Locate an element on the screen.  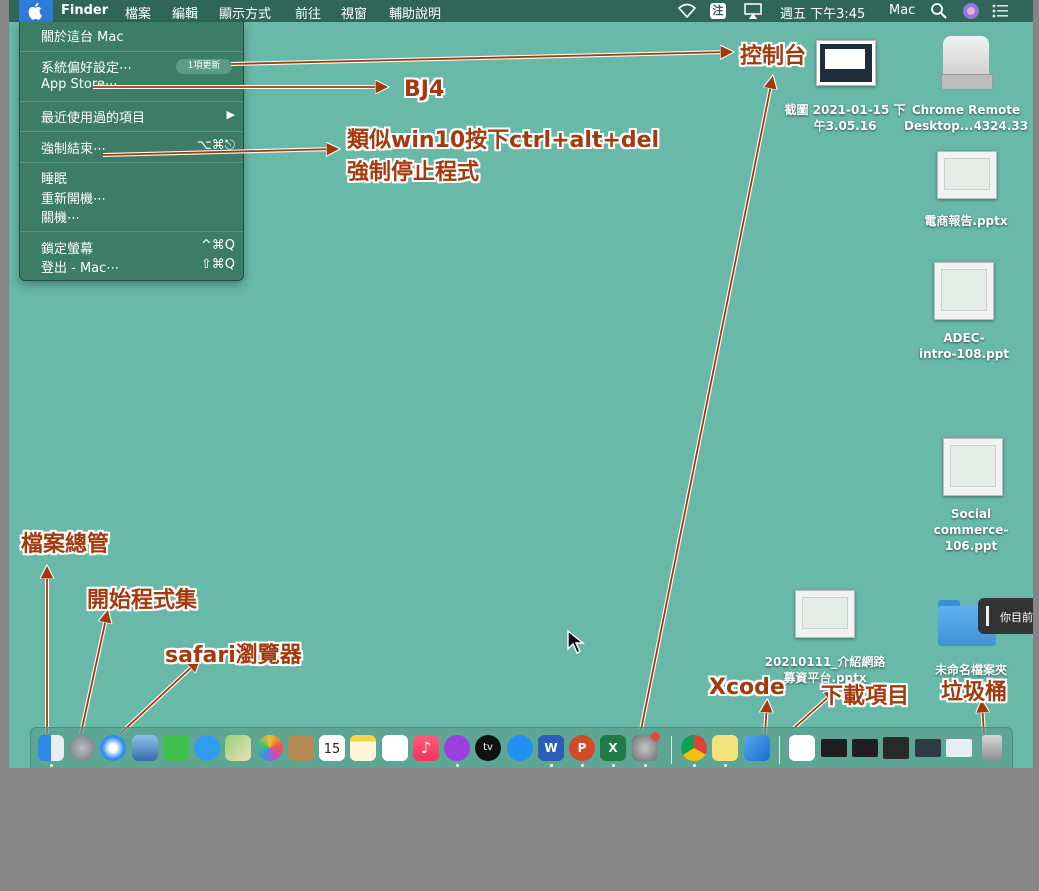
update-badge-dot is located at coordinates (655, 736).